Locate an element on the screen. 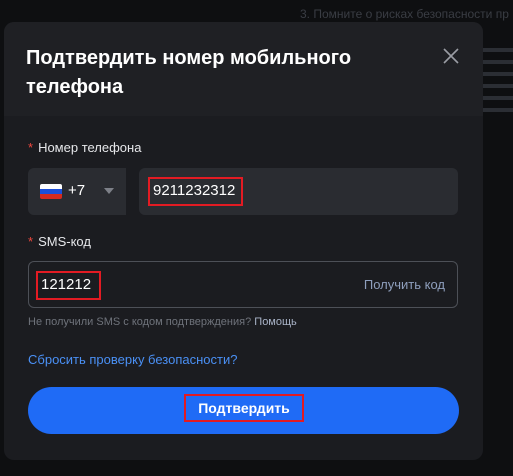 This screenshot has height=476, width=513. background-text: 3. Помните о рисках безопасности пр is located at coordinates (406, 14).